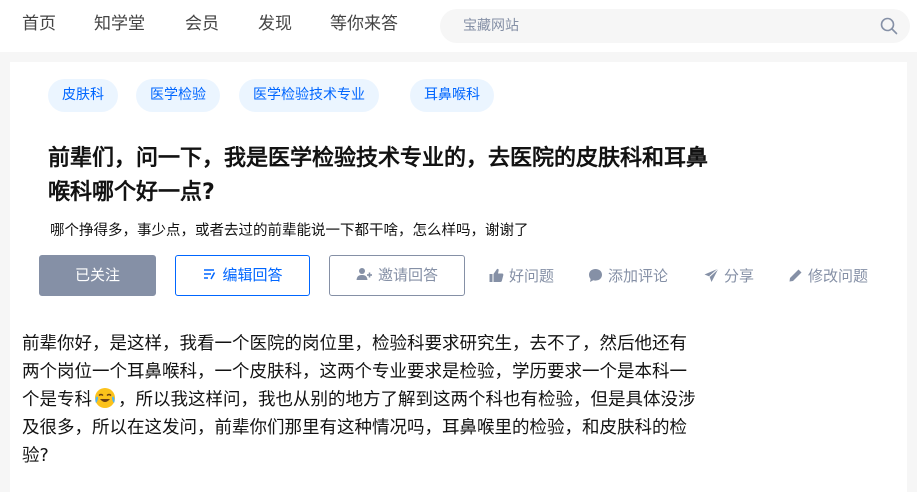  Describe the element at coordinates (711, 274) in the screenshot. I see `paper-plane-icon` at that location.